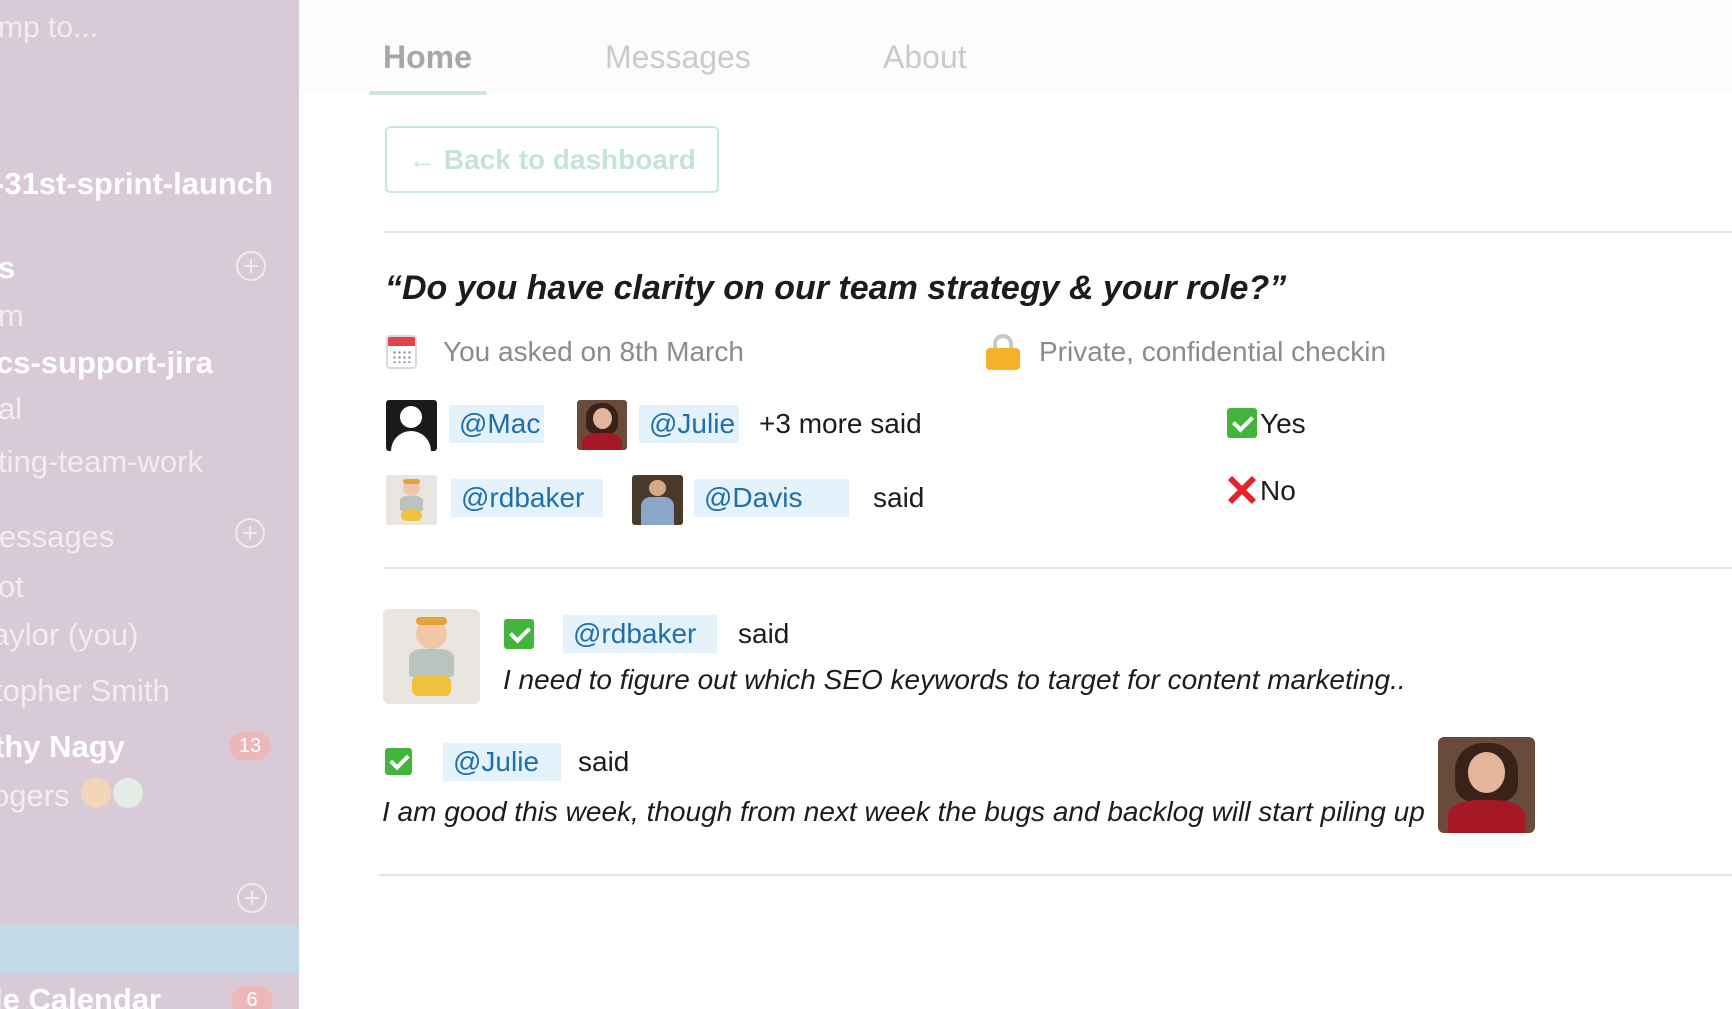  What do you see at coordinates (925, 57) in the screenshot?
I see `tab-about: About` at bounding box center [925, 57].